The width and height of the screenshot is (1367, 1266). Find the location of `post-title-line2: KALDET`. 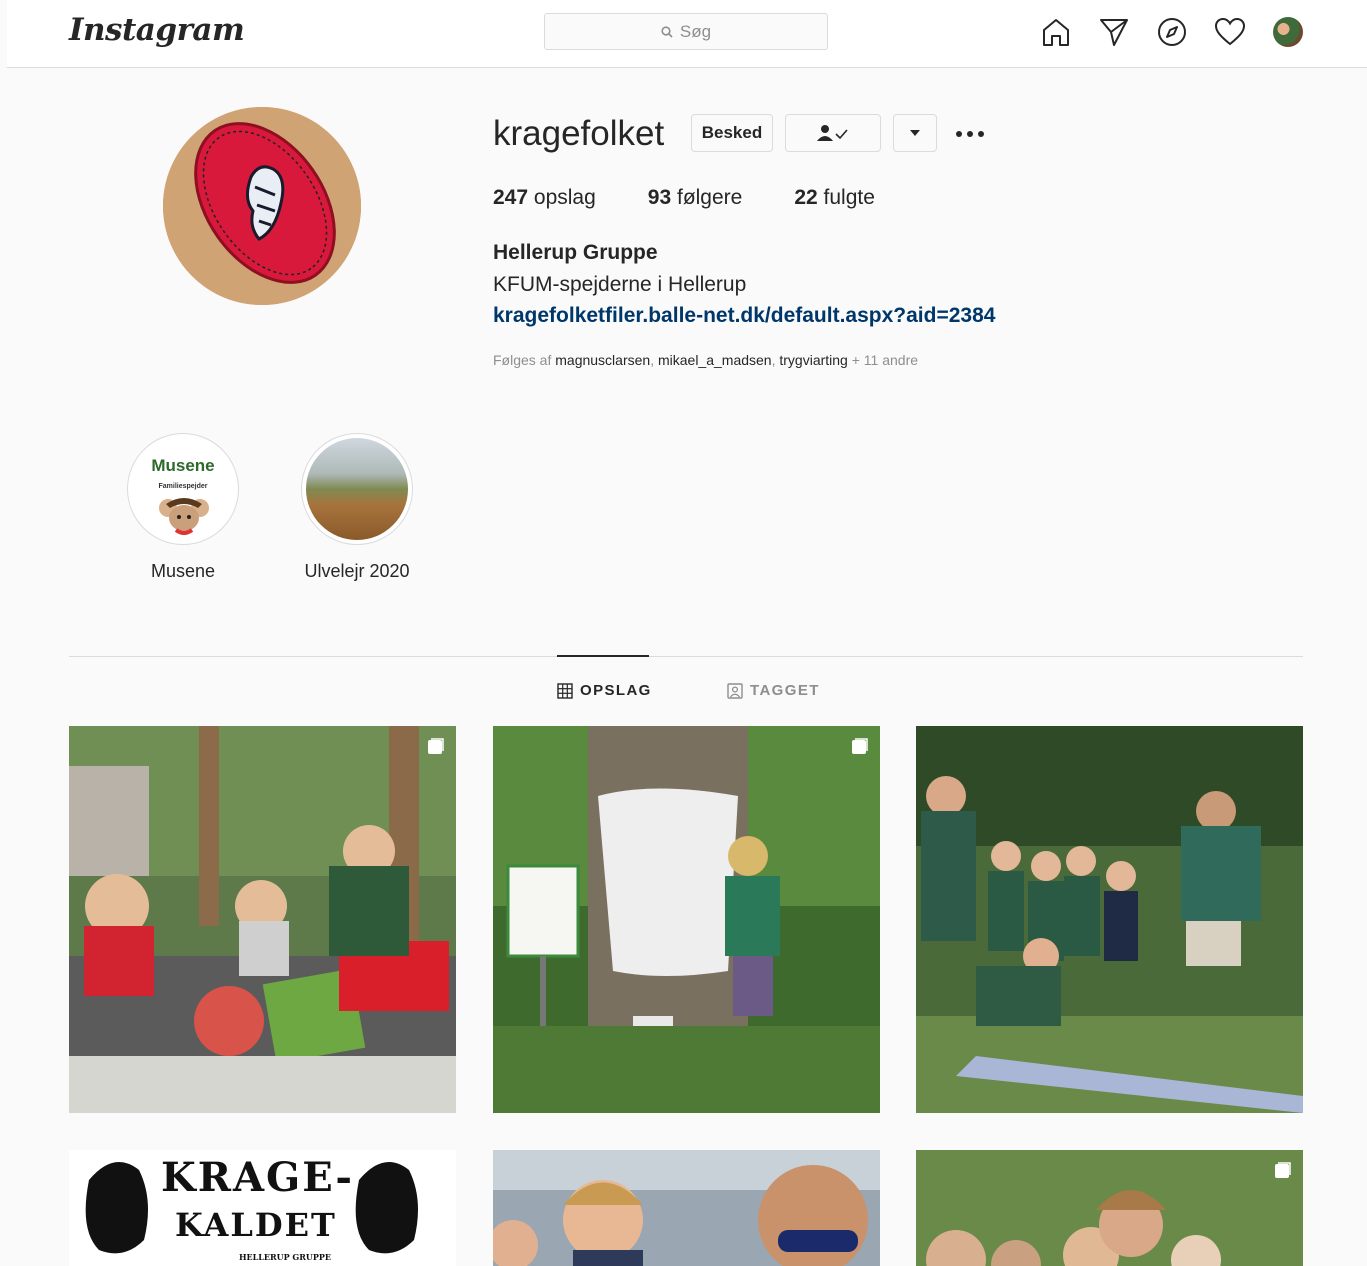

post-title-line2: KALDET is located at coordinates (256, 1225).